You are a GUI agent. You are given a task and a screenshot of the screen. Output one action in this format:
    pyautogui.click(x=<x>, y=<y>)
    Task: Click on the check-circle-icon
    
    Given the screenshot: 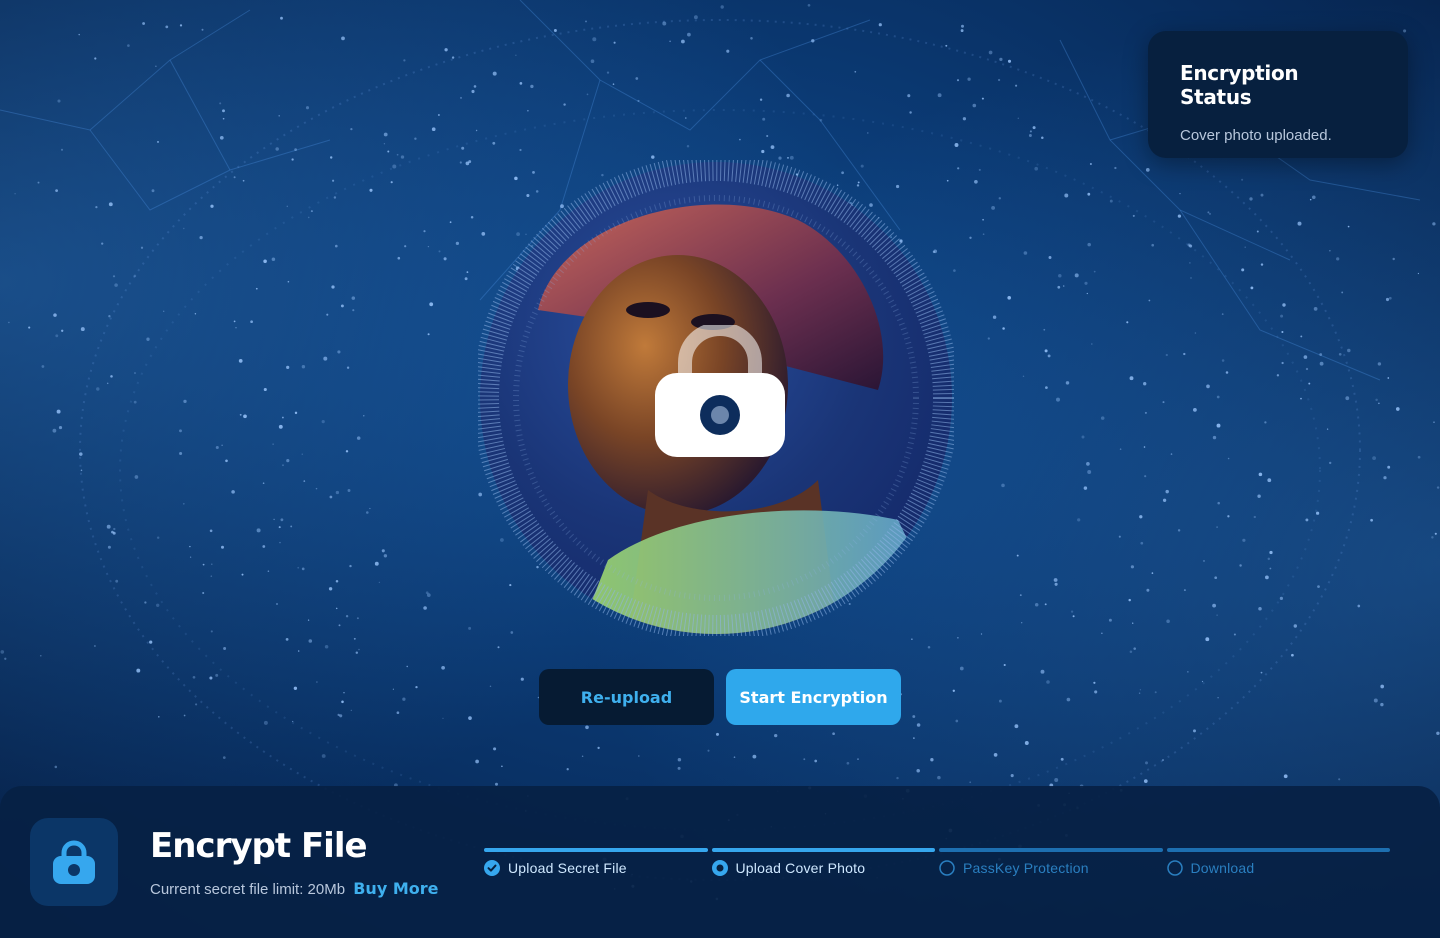 What is the action you would take?
    pyautogui.click(x=492, y=868)
    